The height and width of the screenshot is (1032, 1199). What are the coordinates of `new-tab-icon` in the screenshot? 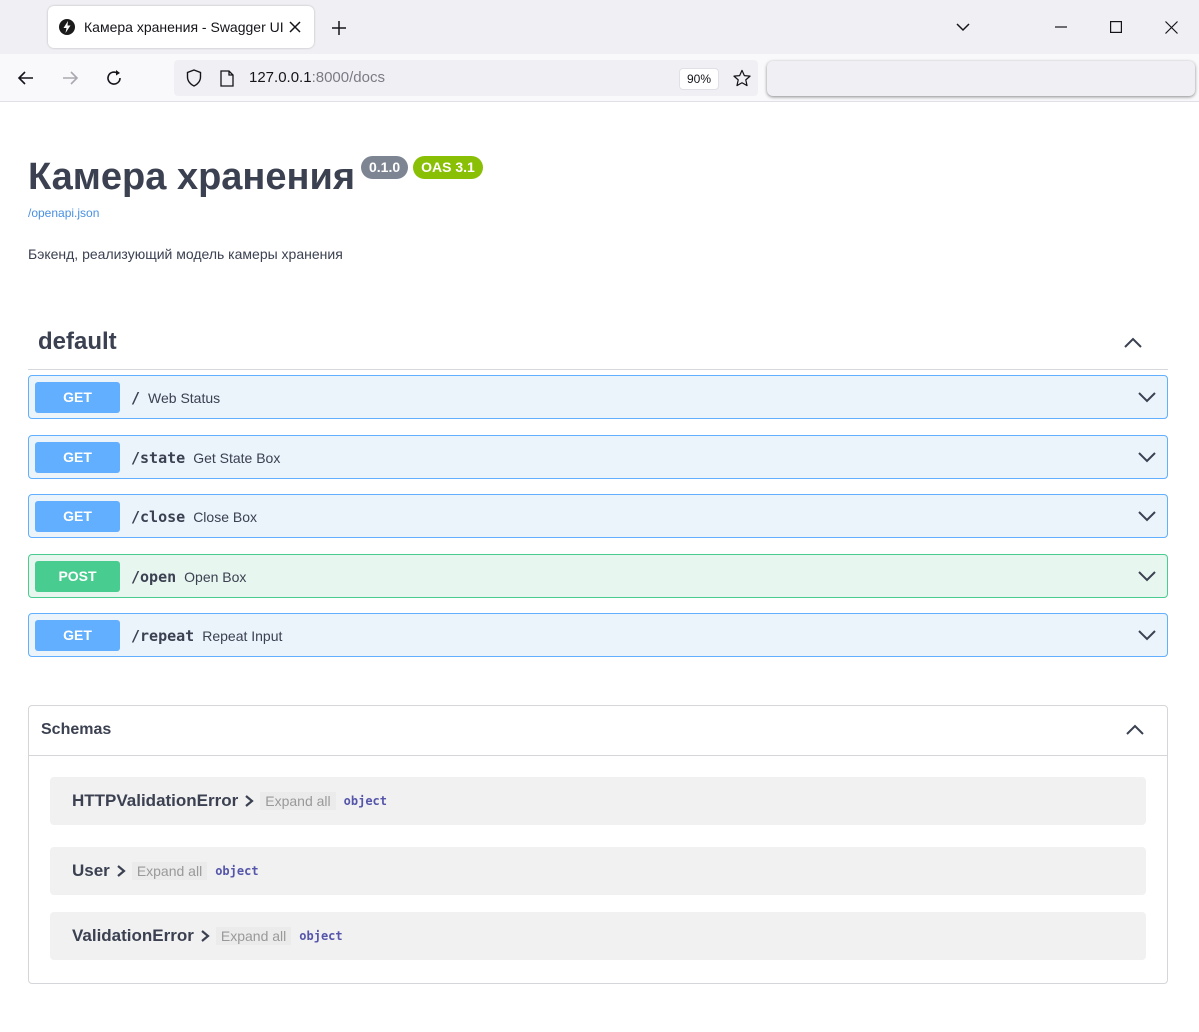 It's located at (339, 28).